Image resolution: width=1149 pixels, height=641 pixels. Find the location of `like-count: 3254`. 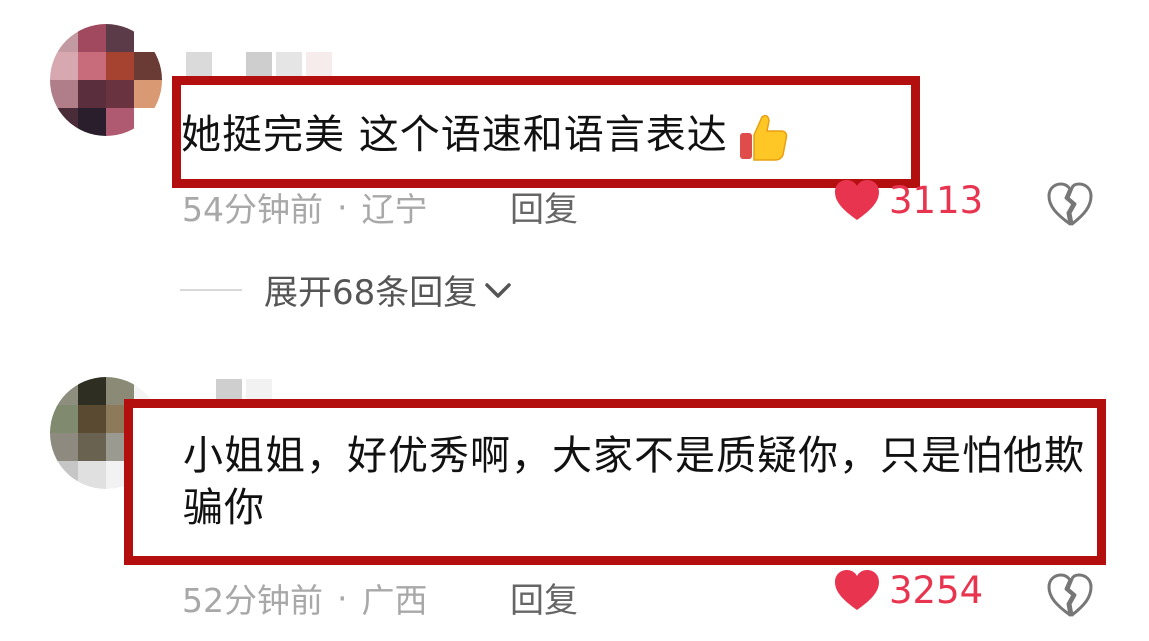

like-count: 3254 is located at coordinates (936, 590).